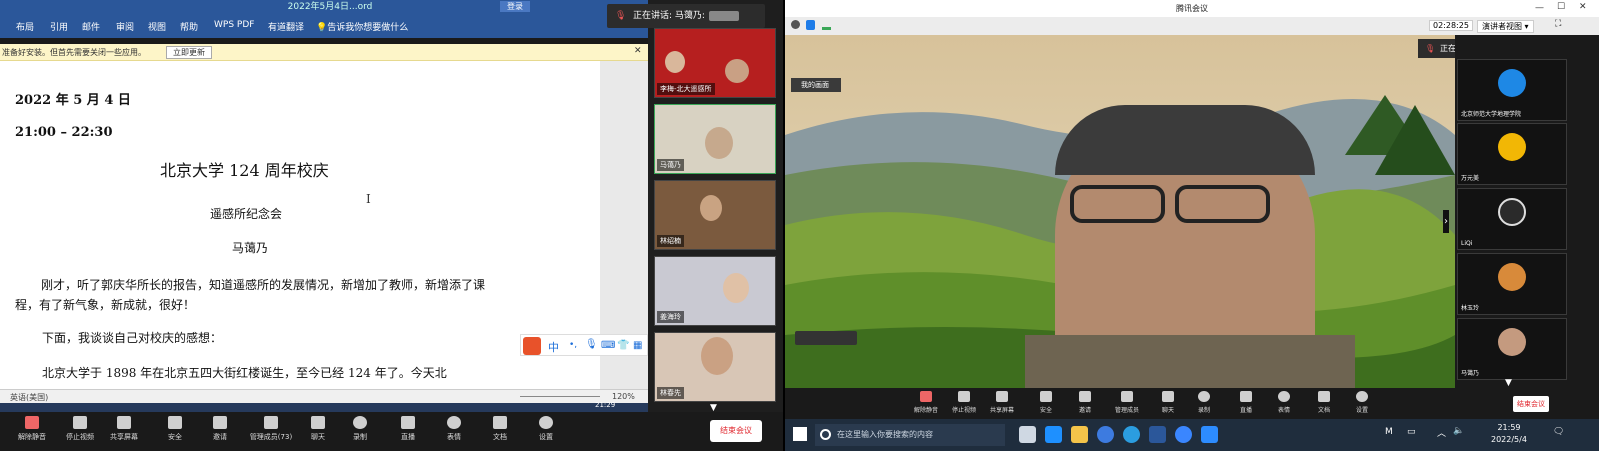  What do you see at coordinates (515, 6) in the screenshot?
I see `login-button: 登录` at bounding box center [515, 6].